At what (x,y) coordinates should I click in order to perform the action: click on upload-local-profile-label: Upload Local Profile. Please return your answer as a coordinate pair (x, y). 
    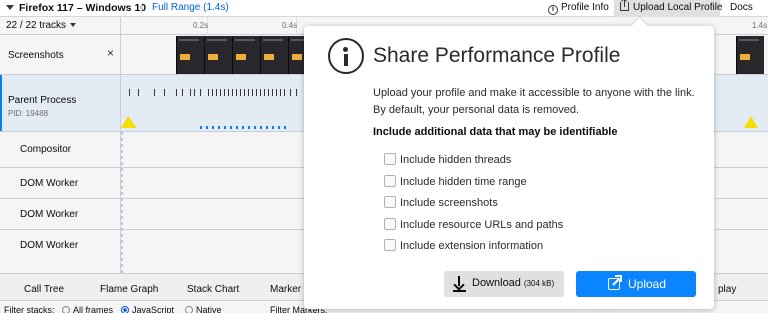
    Looking at the image, I should click on (678, 7).